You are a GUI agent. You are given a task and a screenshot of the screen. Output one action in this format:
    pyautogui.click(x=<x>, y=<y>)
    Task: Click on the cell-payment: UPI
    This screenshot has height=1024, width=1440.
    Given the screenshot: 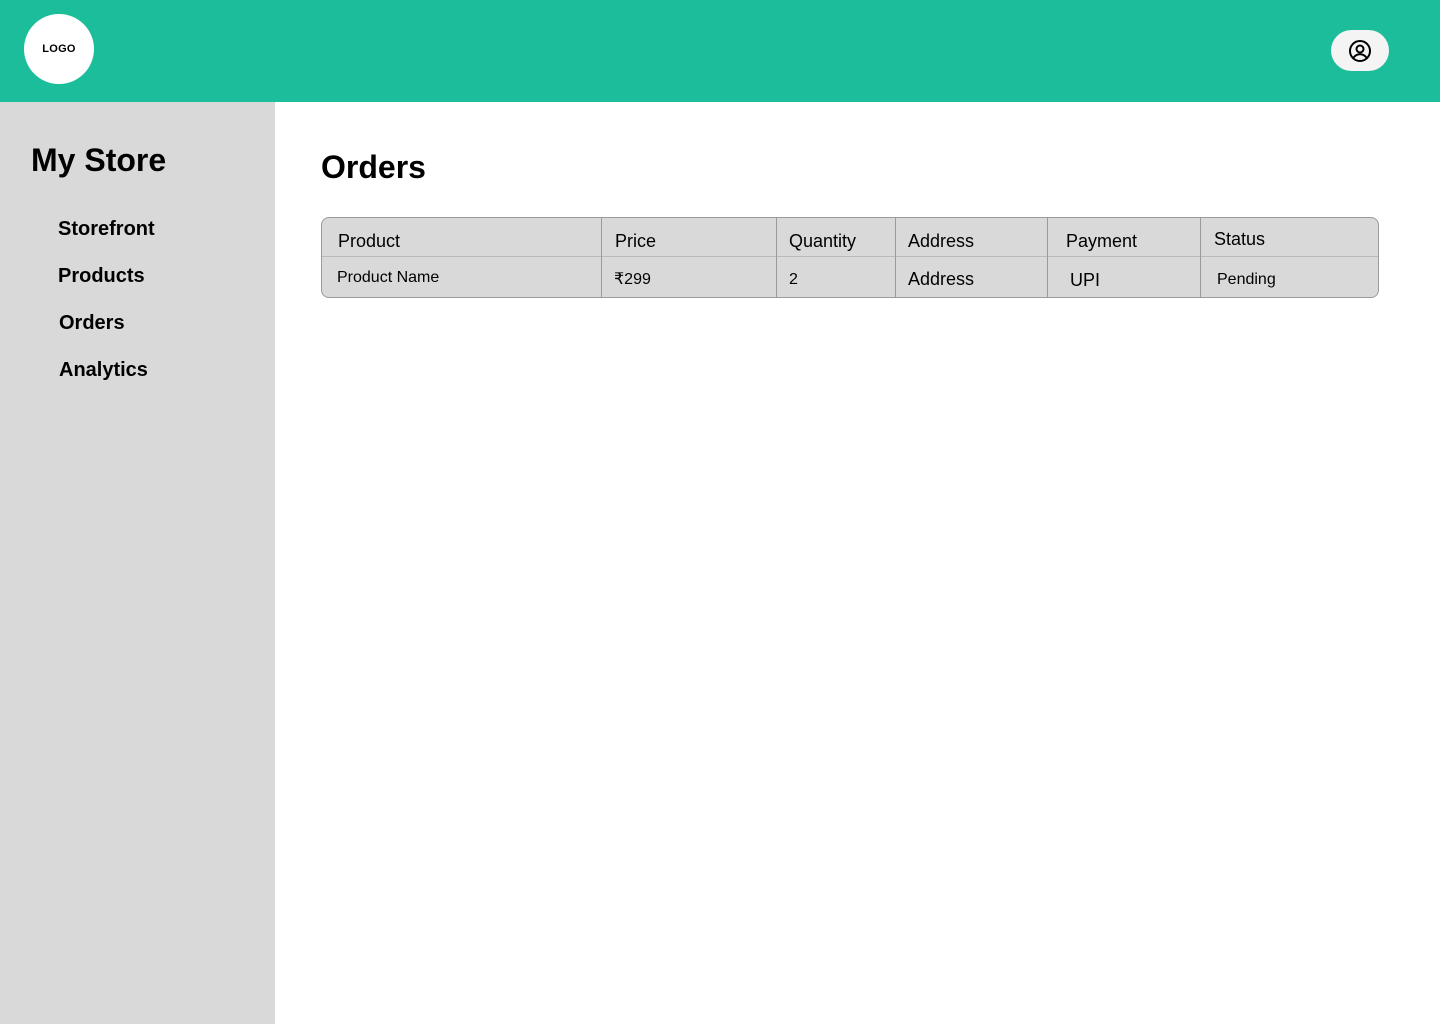 What is the action you would take?
    pyautogui.click(x=1085, y=280)
    